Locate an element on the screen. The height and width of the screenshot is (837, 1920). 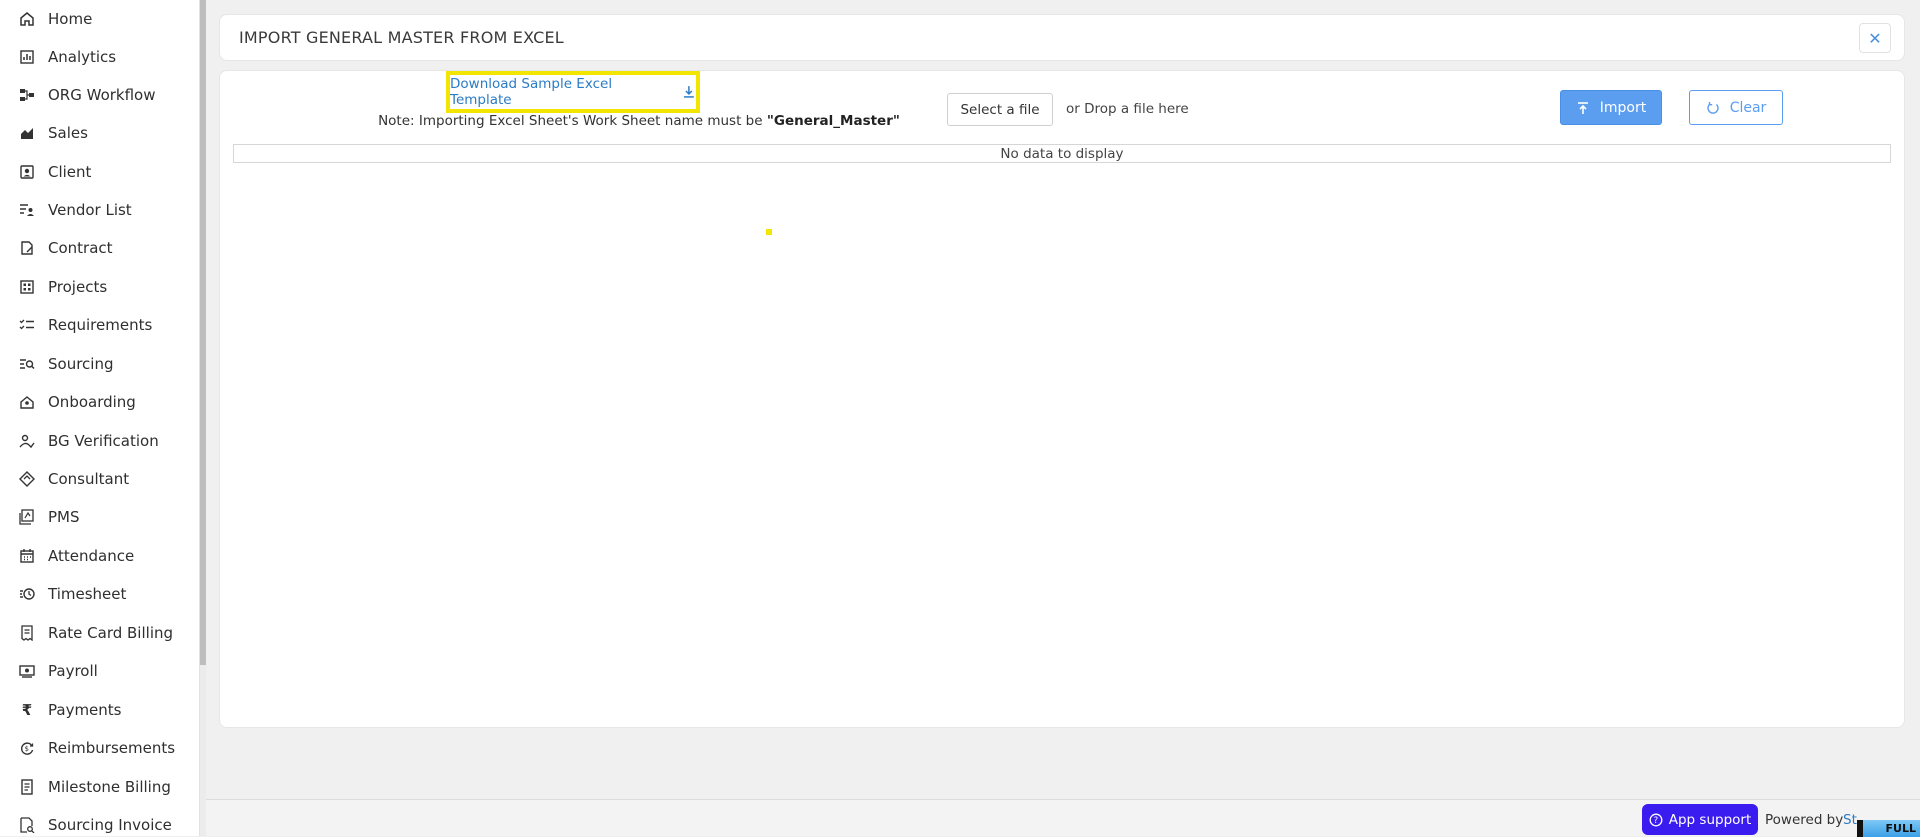
empty-grid-message: No data to display is located at coordinates (1062, 153).